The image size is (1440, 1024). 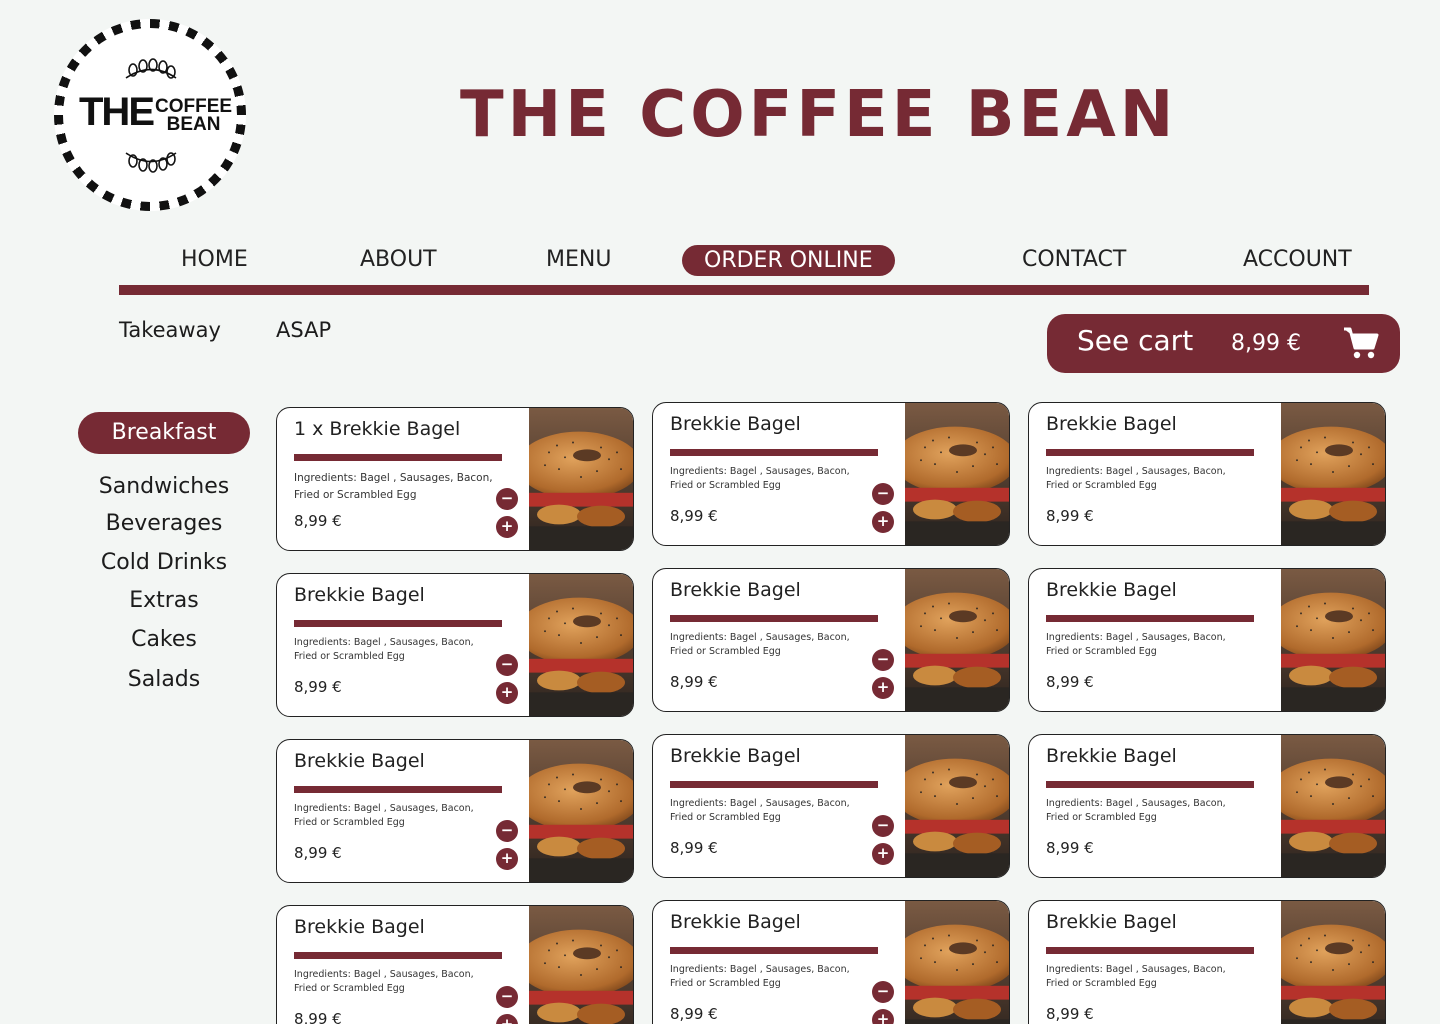 I want to click on nav-order-online: ORDER ONLINE, so click(x=788, y=260).